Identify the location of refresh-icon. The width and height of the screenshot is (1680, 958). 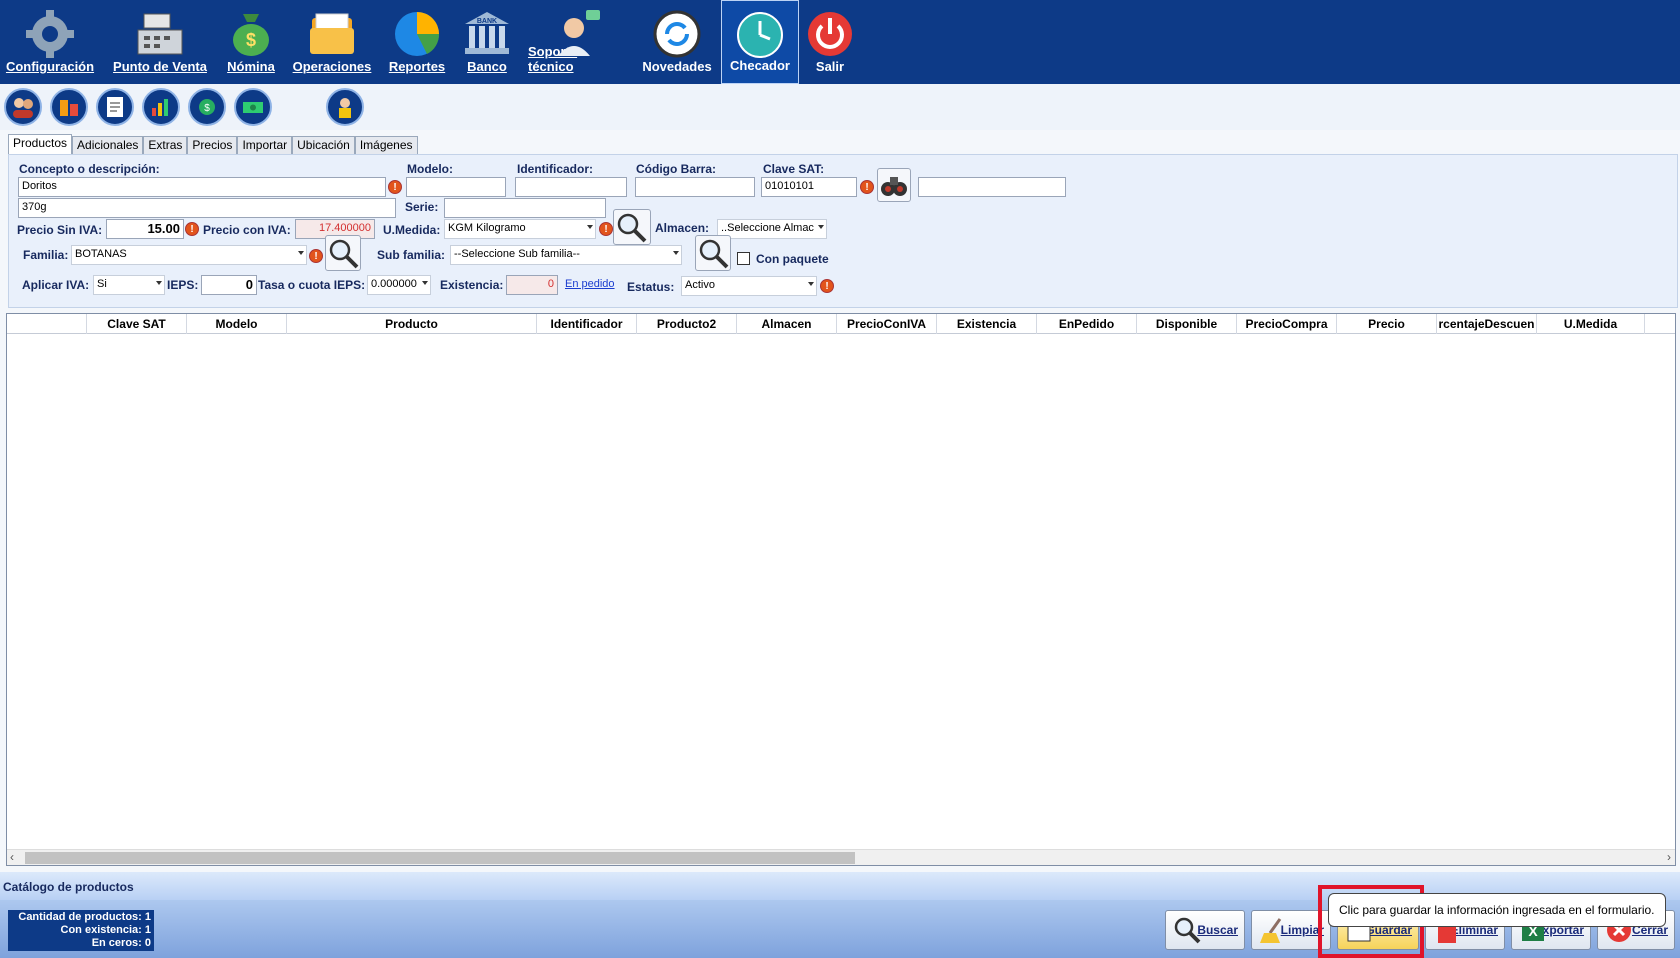
(677, 34).